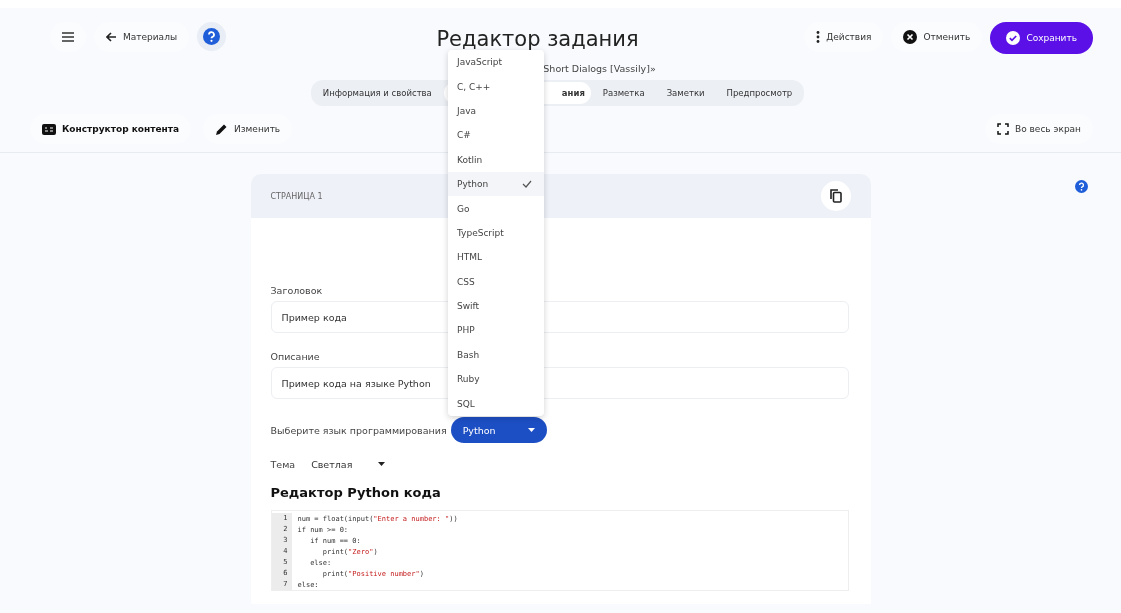  Describe the element at coordinates (599, 68) in the screenshot. I see `task-subtitle: Short Dialogs [Vassily]»` at that location.